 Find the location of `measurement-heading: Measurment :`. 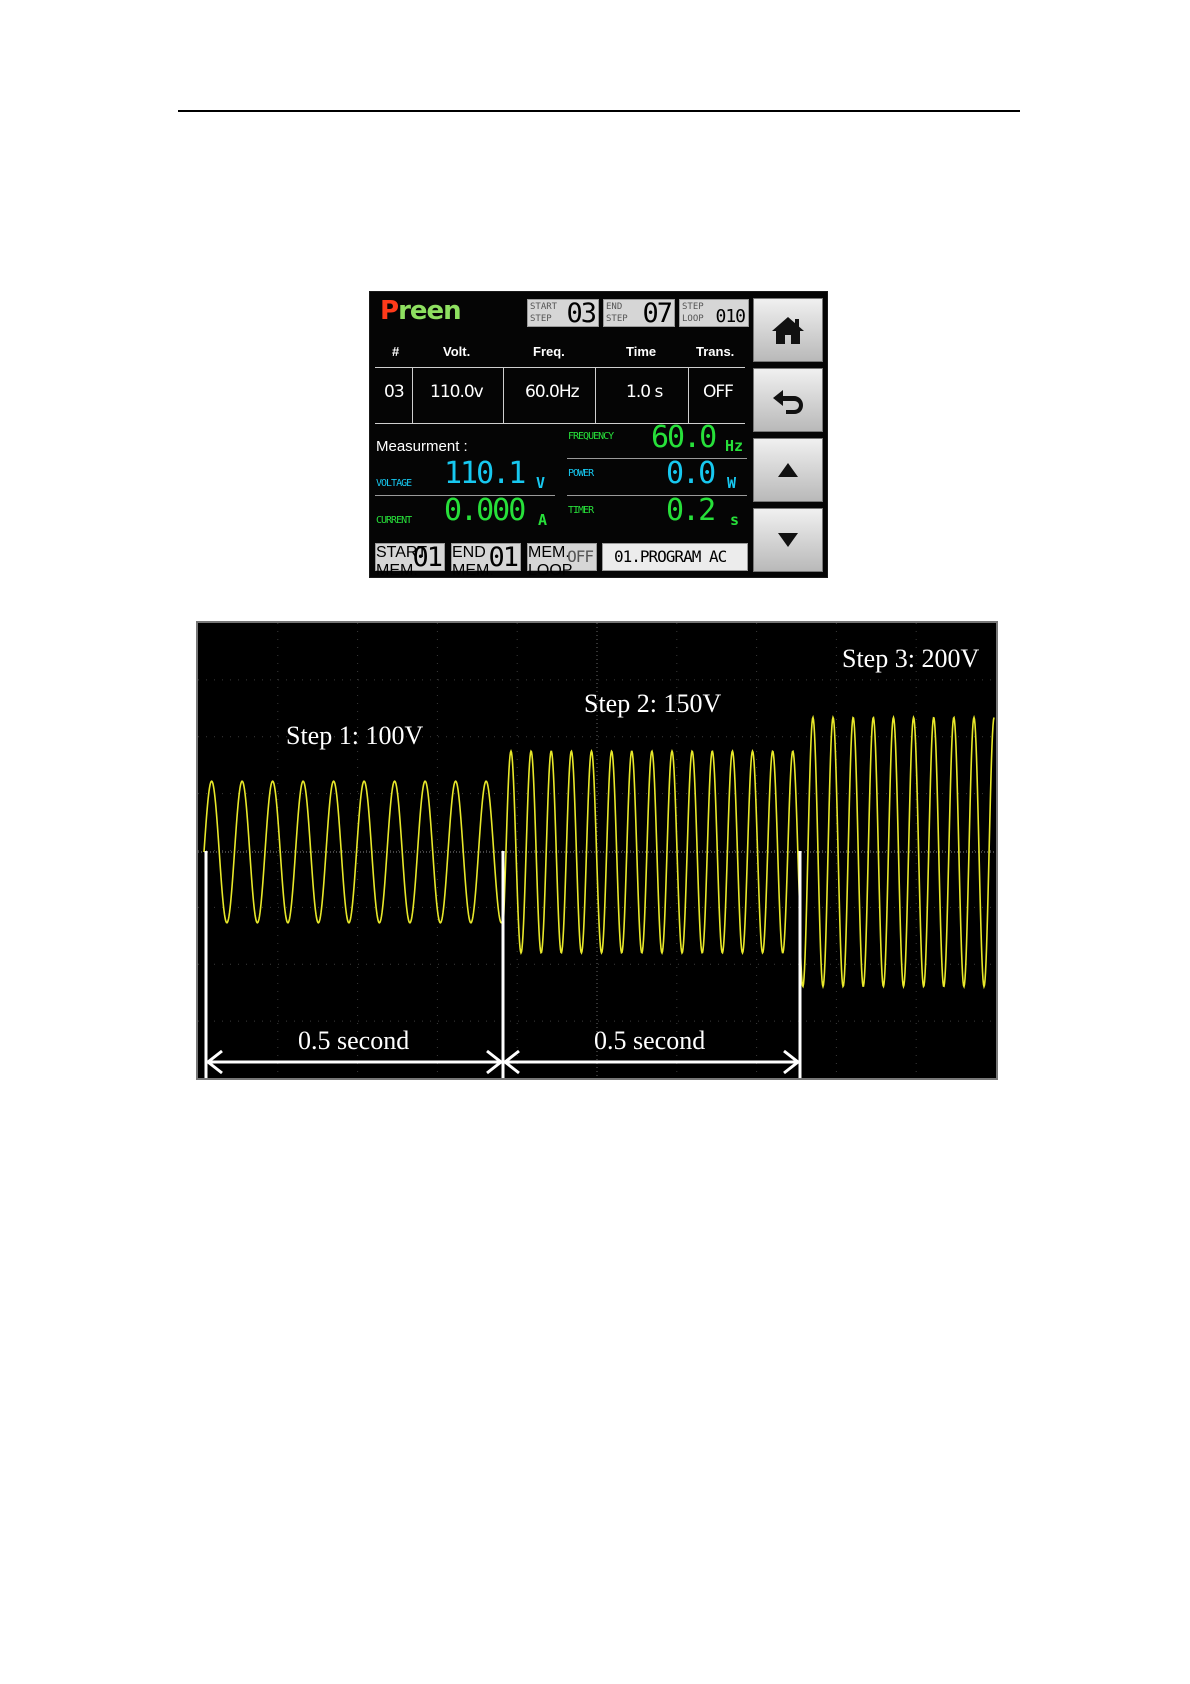

measurement-heading: Measurment : is located at coordinates (422, 446).